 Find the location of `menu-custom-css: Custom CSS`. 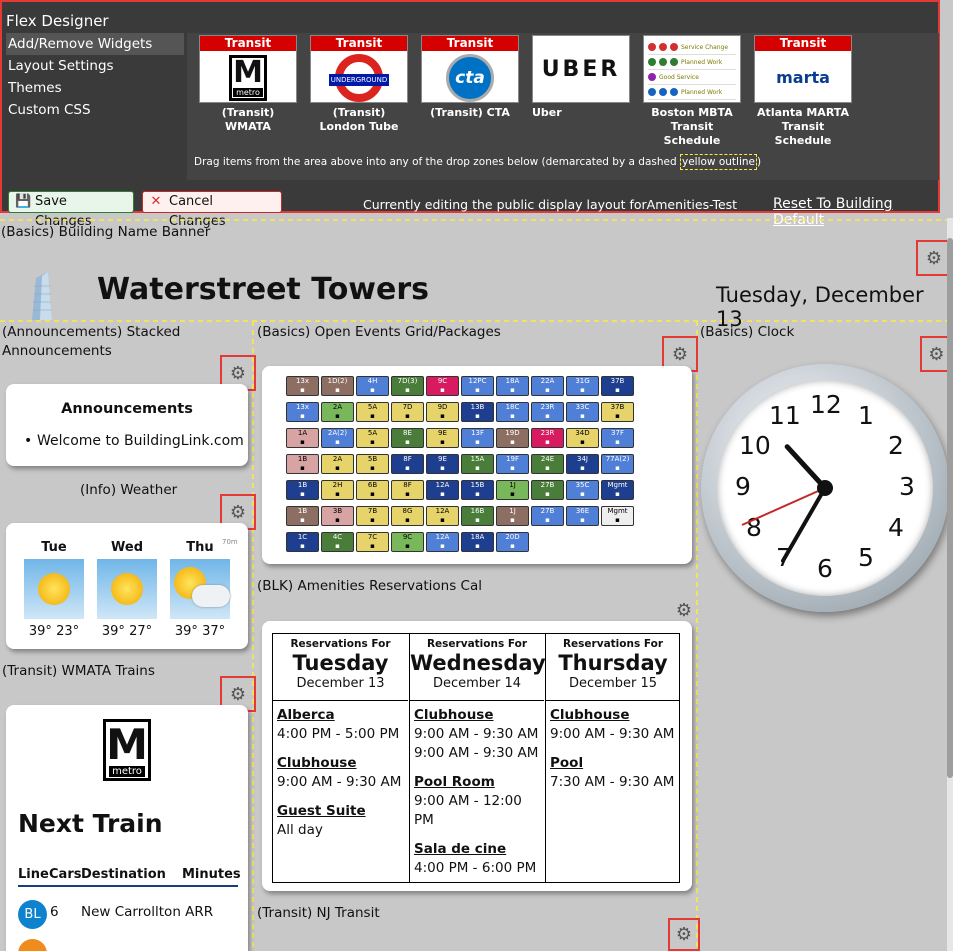

menu-custom-css: Custom CSS is located at coordinates (95, 110).